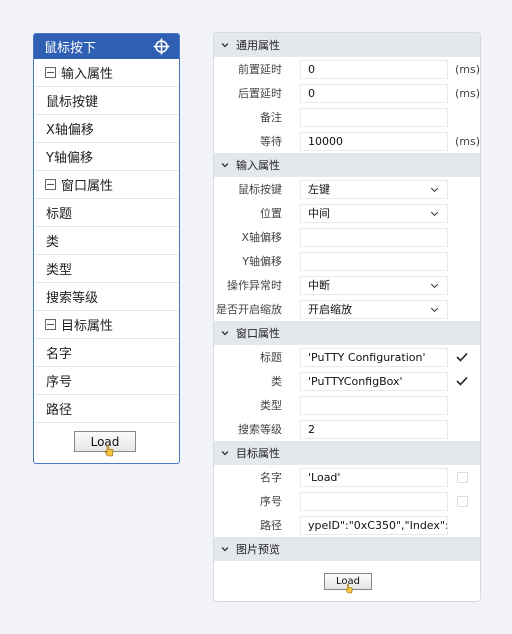 This screenshot has width=512, height=634. What do you see at coordinates (106, 46) in the screenshot?
I see `node-card-header: 鼠标按下` at bounding box center [106, 46].